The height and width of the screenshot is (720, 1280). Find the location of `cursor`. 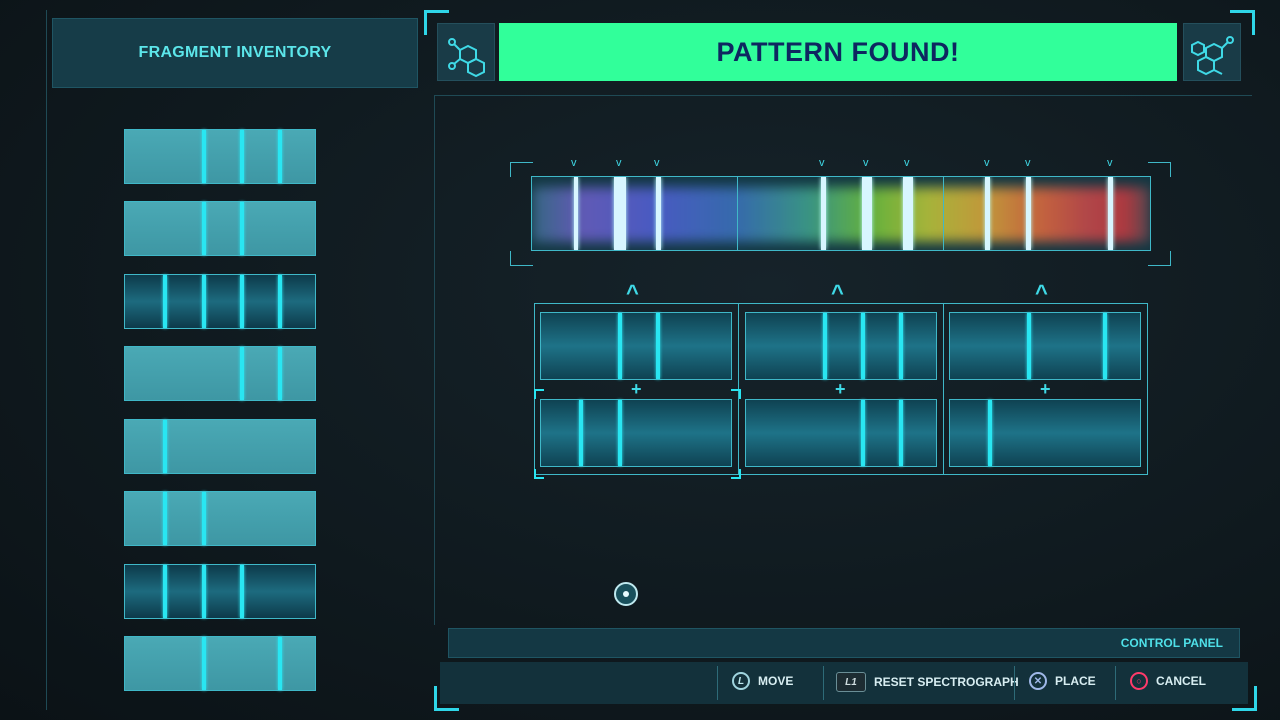

cursor is located at coordinates (626, 594).